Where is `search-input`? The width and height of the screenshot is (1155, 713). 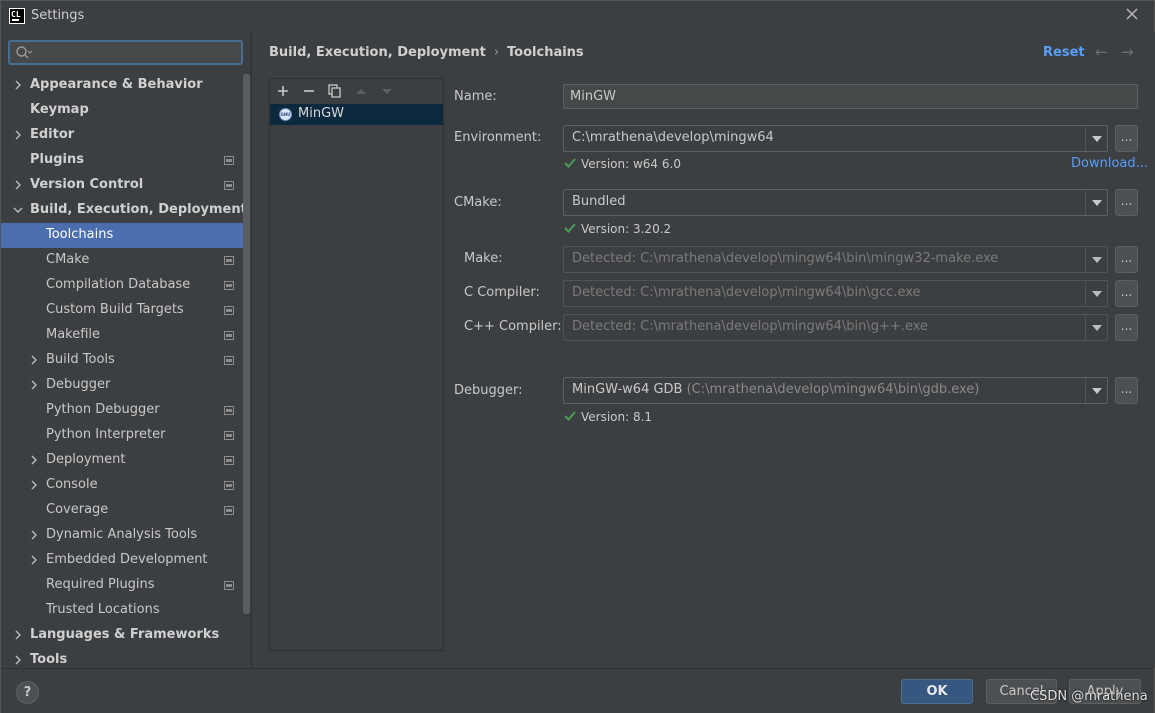 search-input is located at coordinates (125, 52).